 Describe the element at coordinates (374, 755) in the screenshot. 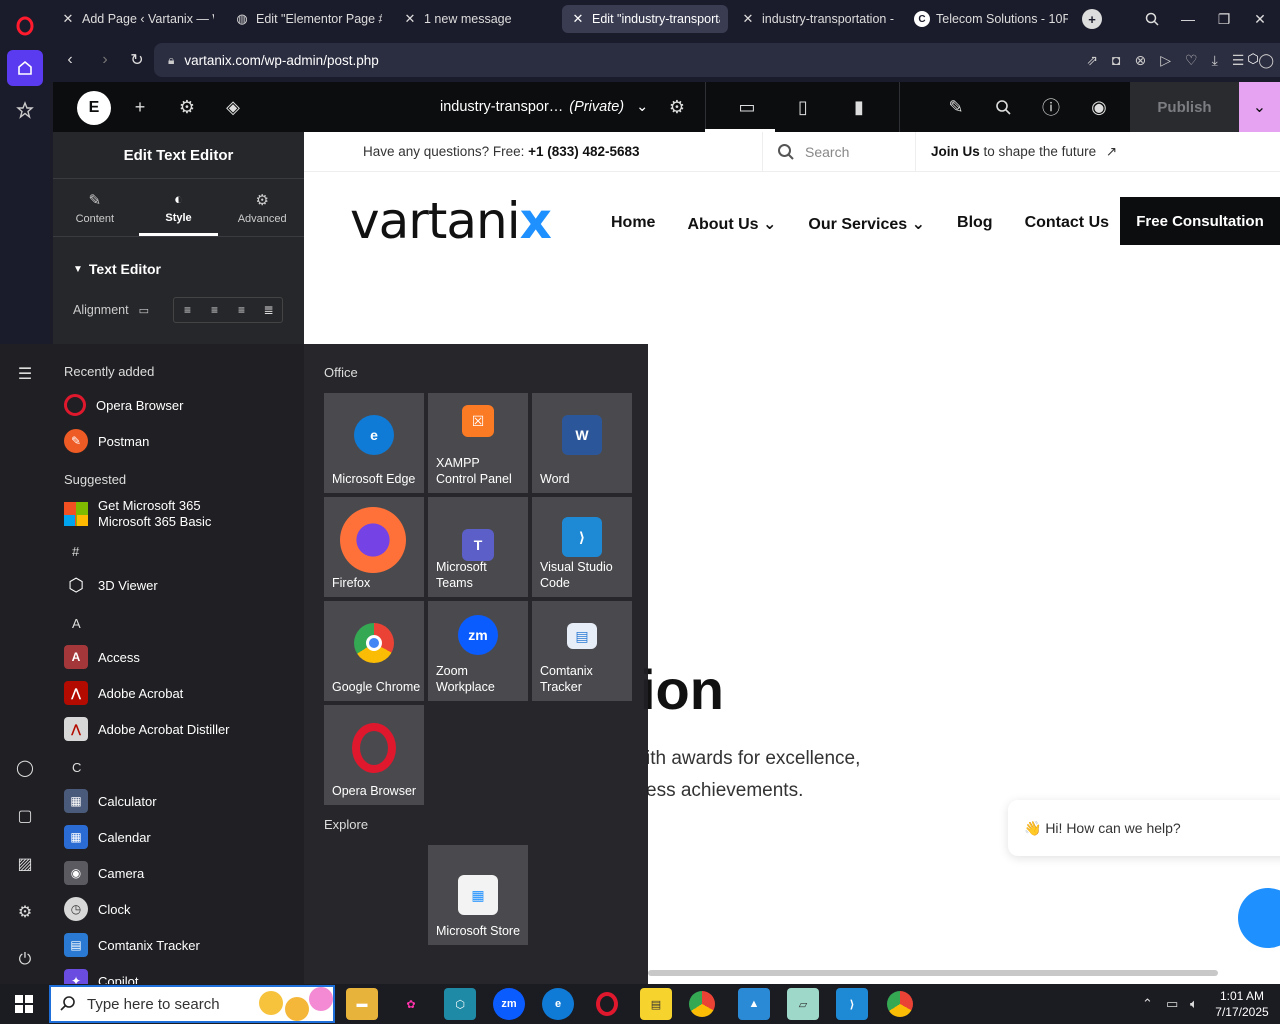

I see `tile-opera-browser: Opera Browser` at that location.